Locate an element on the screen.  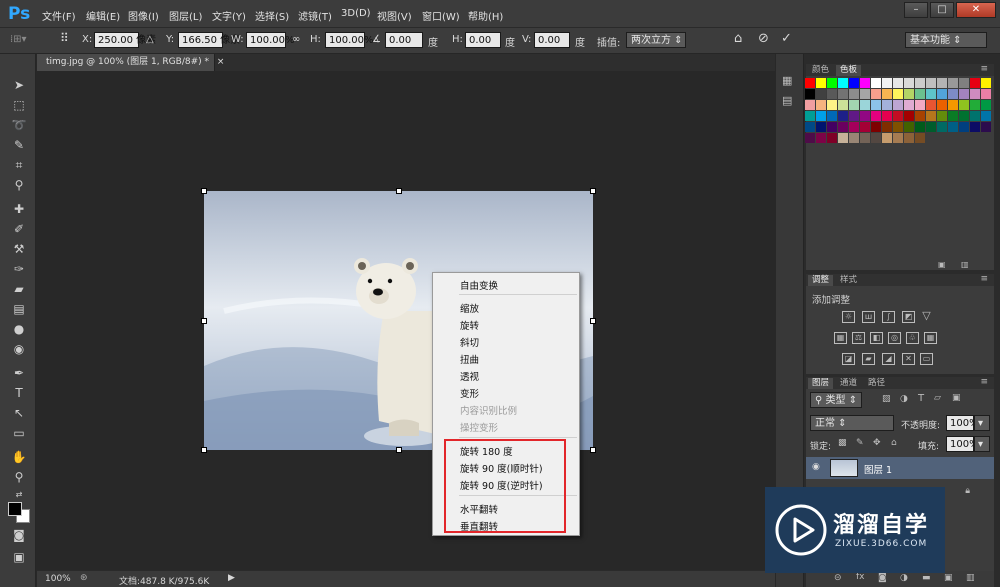
lock-position-icon: ✥ is located at coordinates (877, 443).